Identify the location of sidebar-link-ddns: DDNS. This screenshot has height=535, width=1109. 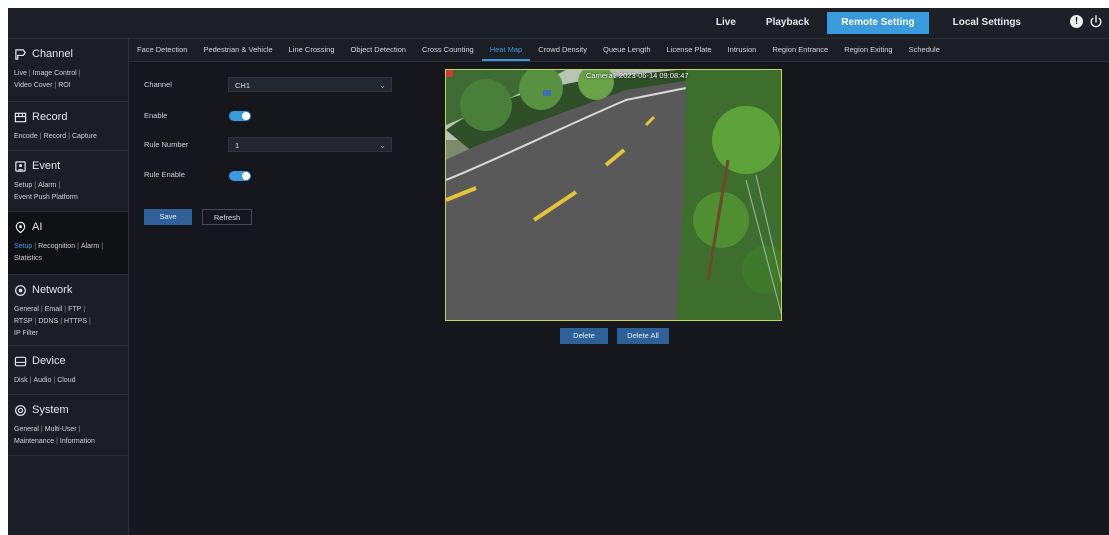
(48, 321).